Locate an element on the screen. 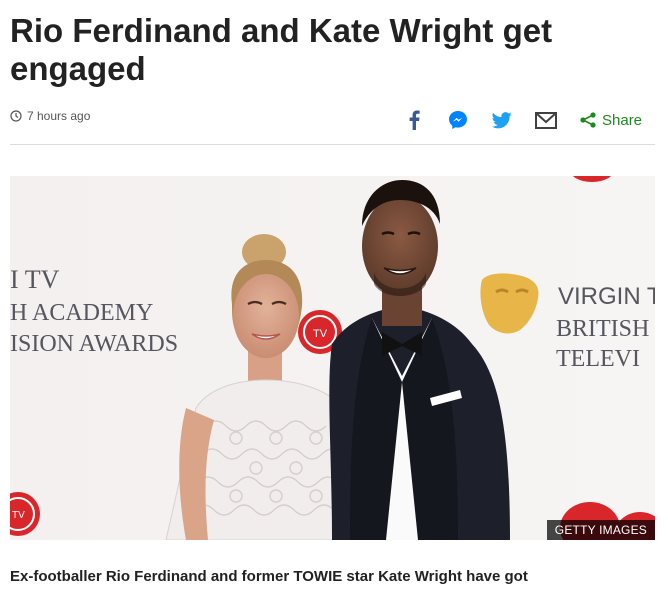 Image resolution: width=668 pixels, height=589 pixels. share-icon is located at coordinates (588, 120).